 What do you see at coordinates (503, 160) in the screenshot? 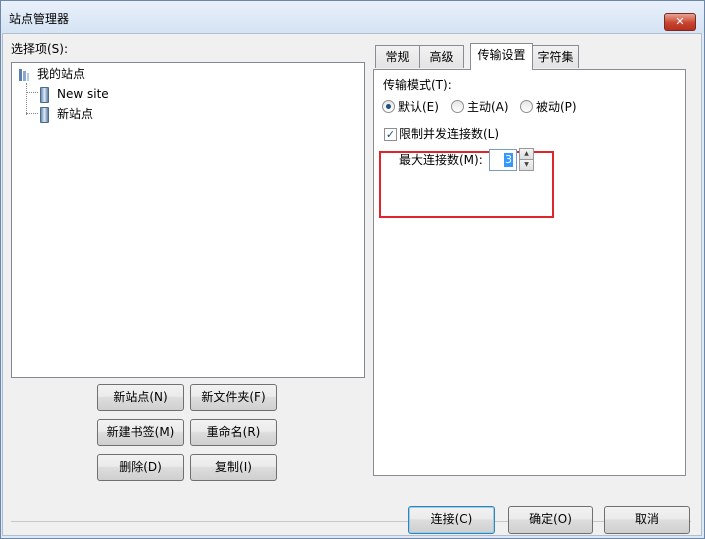
I see `max-connections-input: 3` at bounding box center [503, 160].